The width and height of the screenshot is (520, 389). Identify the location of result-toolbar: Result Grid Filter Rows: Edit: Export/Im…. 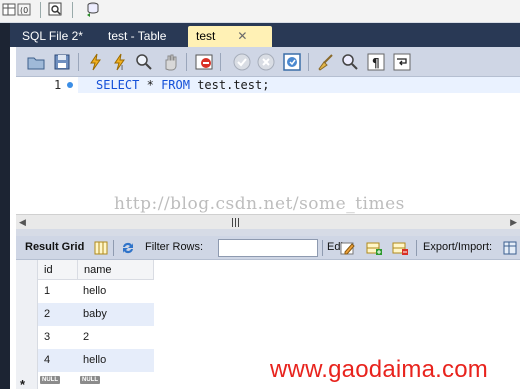
(268, 248).